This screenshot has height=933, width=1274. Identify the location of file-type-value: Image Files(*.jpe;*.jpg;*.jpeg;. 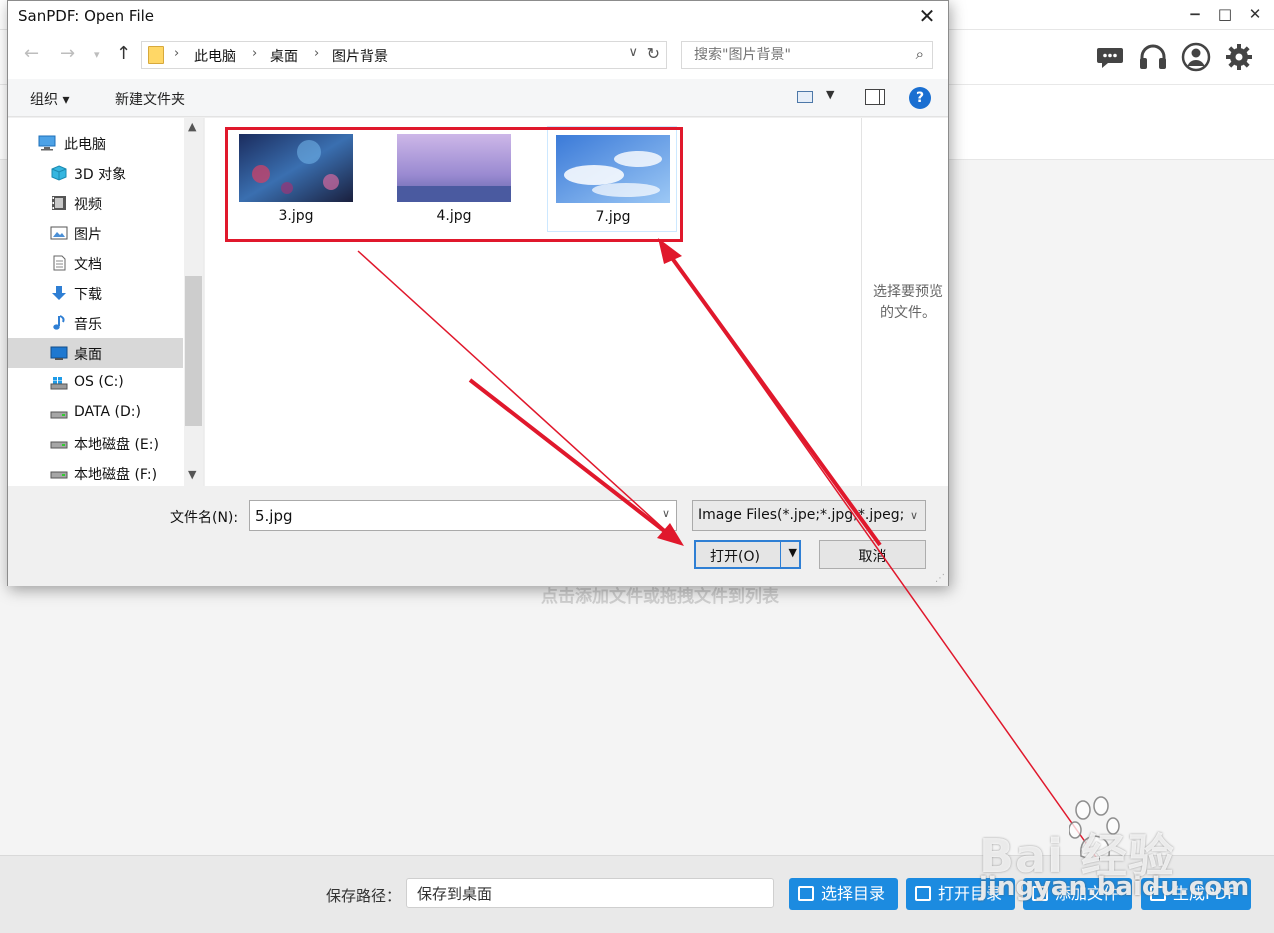
(801, 515).